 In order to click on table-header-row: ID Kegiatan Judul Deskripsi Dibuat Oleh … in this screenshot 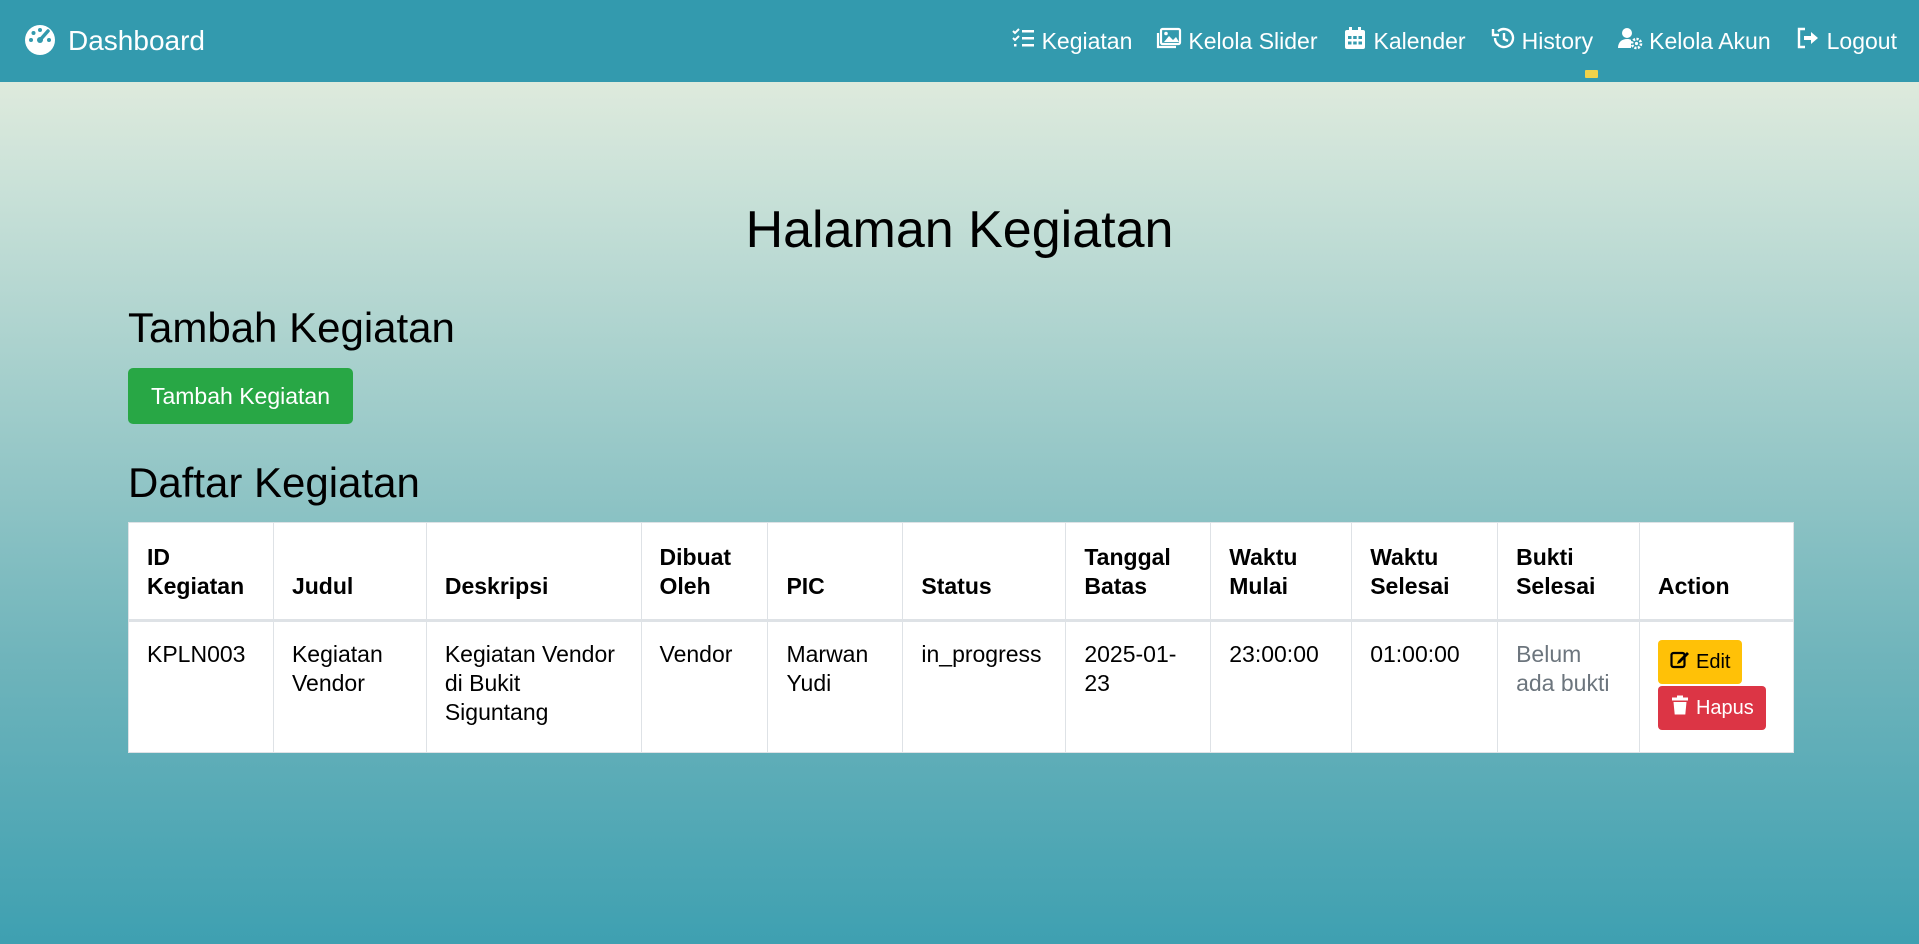, I will do `click(961, 572)`.